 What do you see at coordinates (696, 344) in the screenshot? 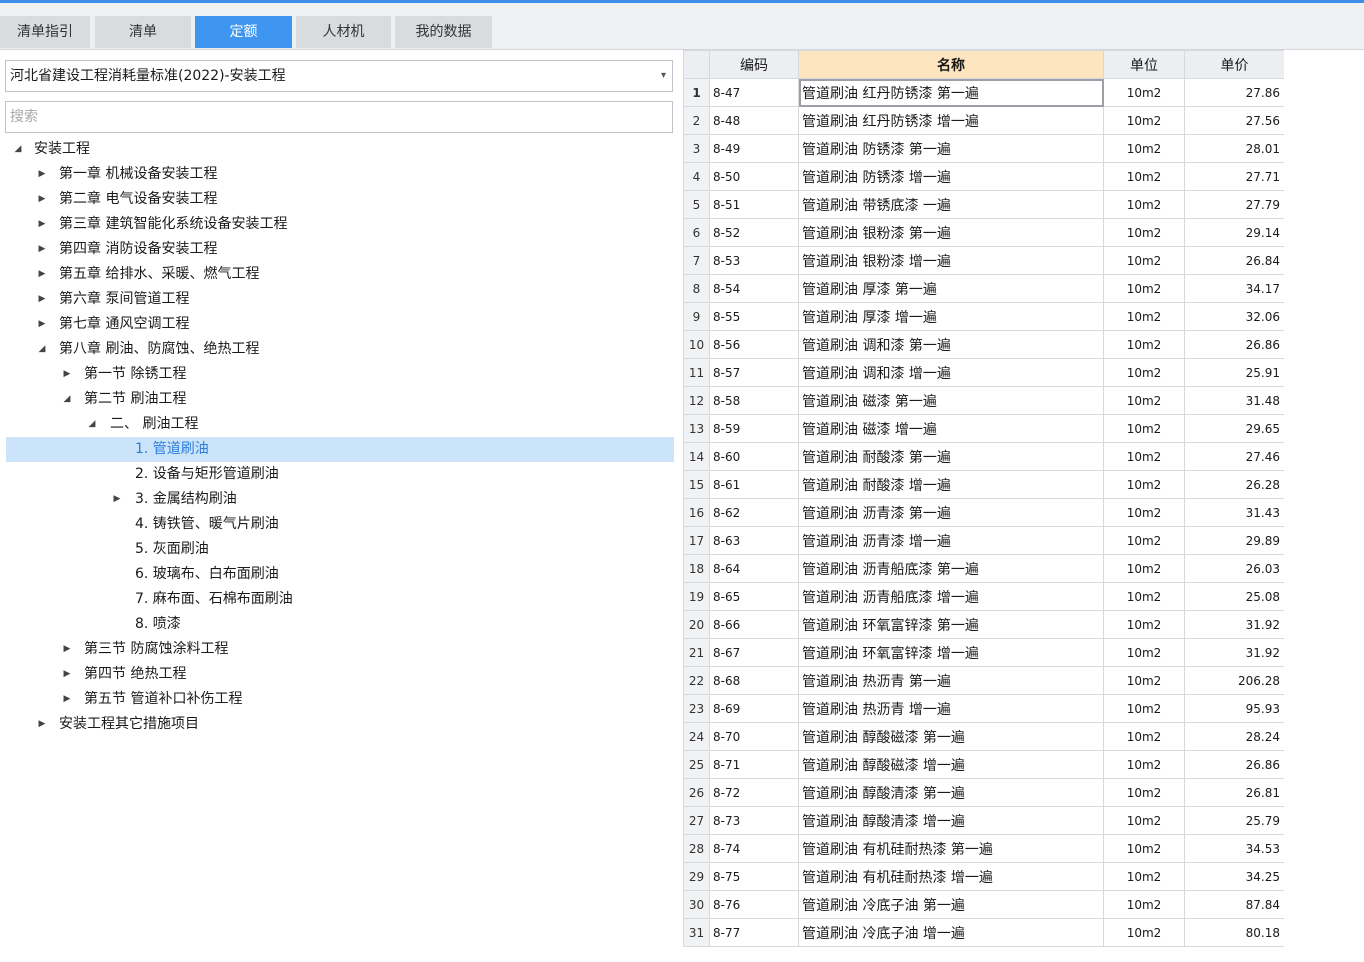
I see `row-number-cell: 10` at bounding box center [696, 344].